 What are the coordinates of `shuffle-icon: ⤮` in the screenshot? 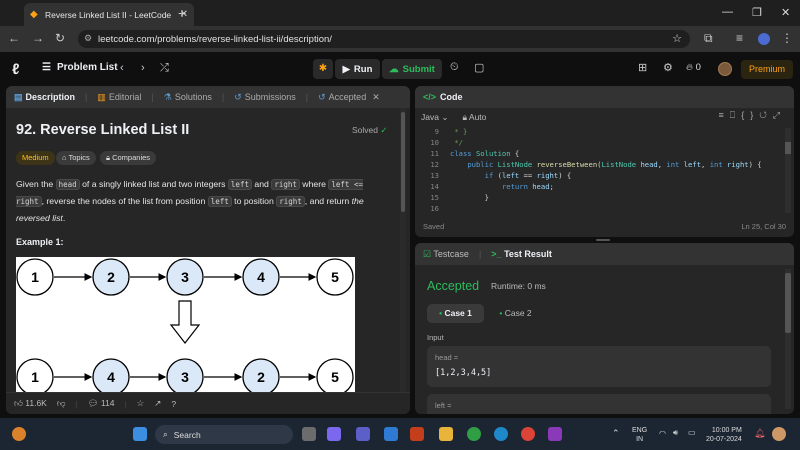 It's located at (164, 68).